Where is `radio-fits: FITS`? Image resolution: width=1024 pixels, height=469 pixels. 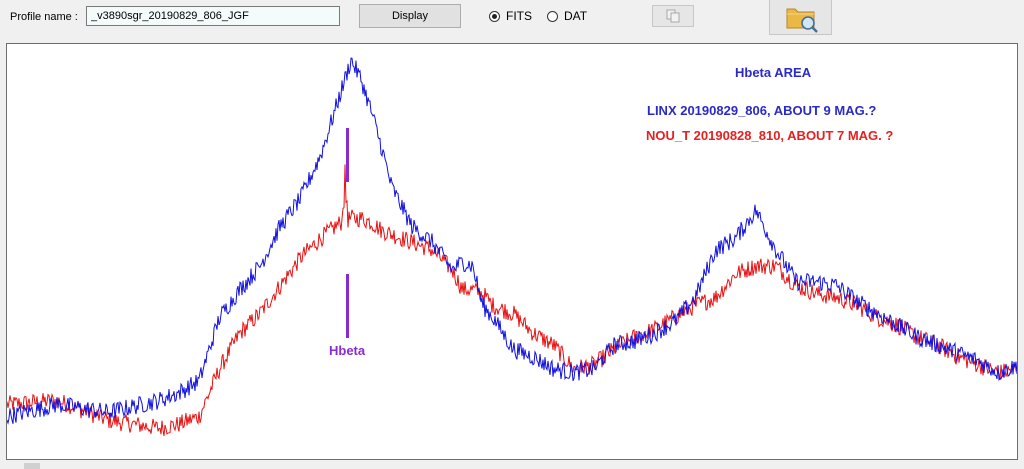 radio-fits: FITS is located at coordinates (510, 16).